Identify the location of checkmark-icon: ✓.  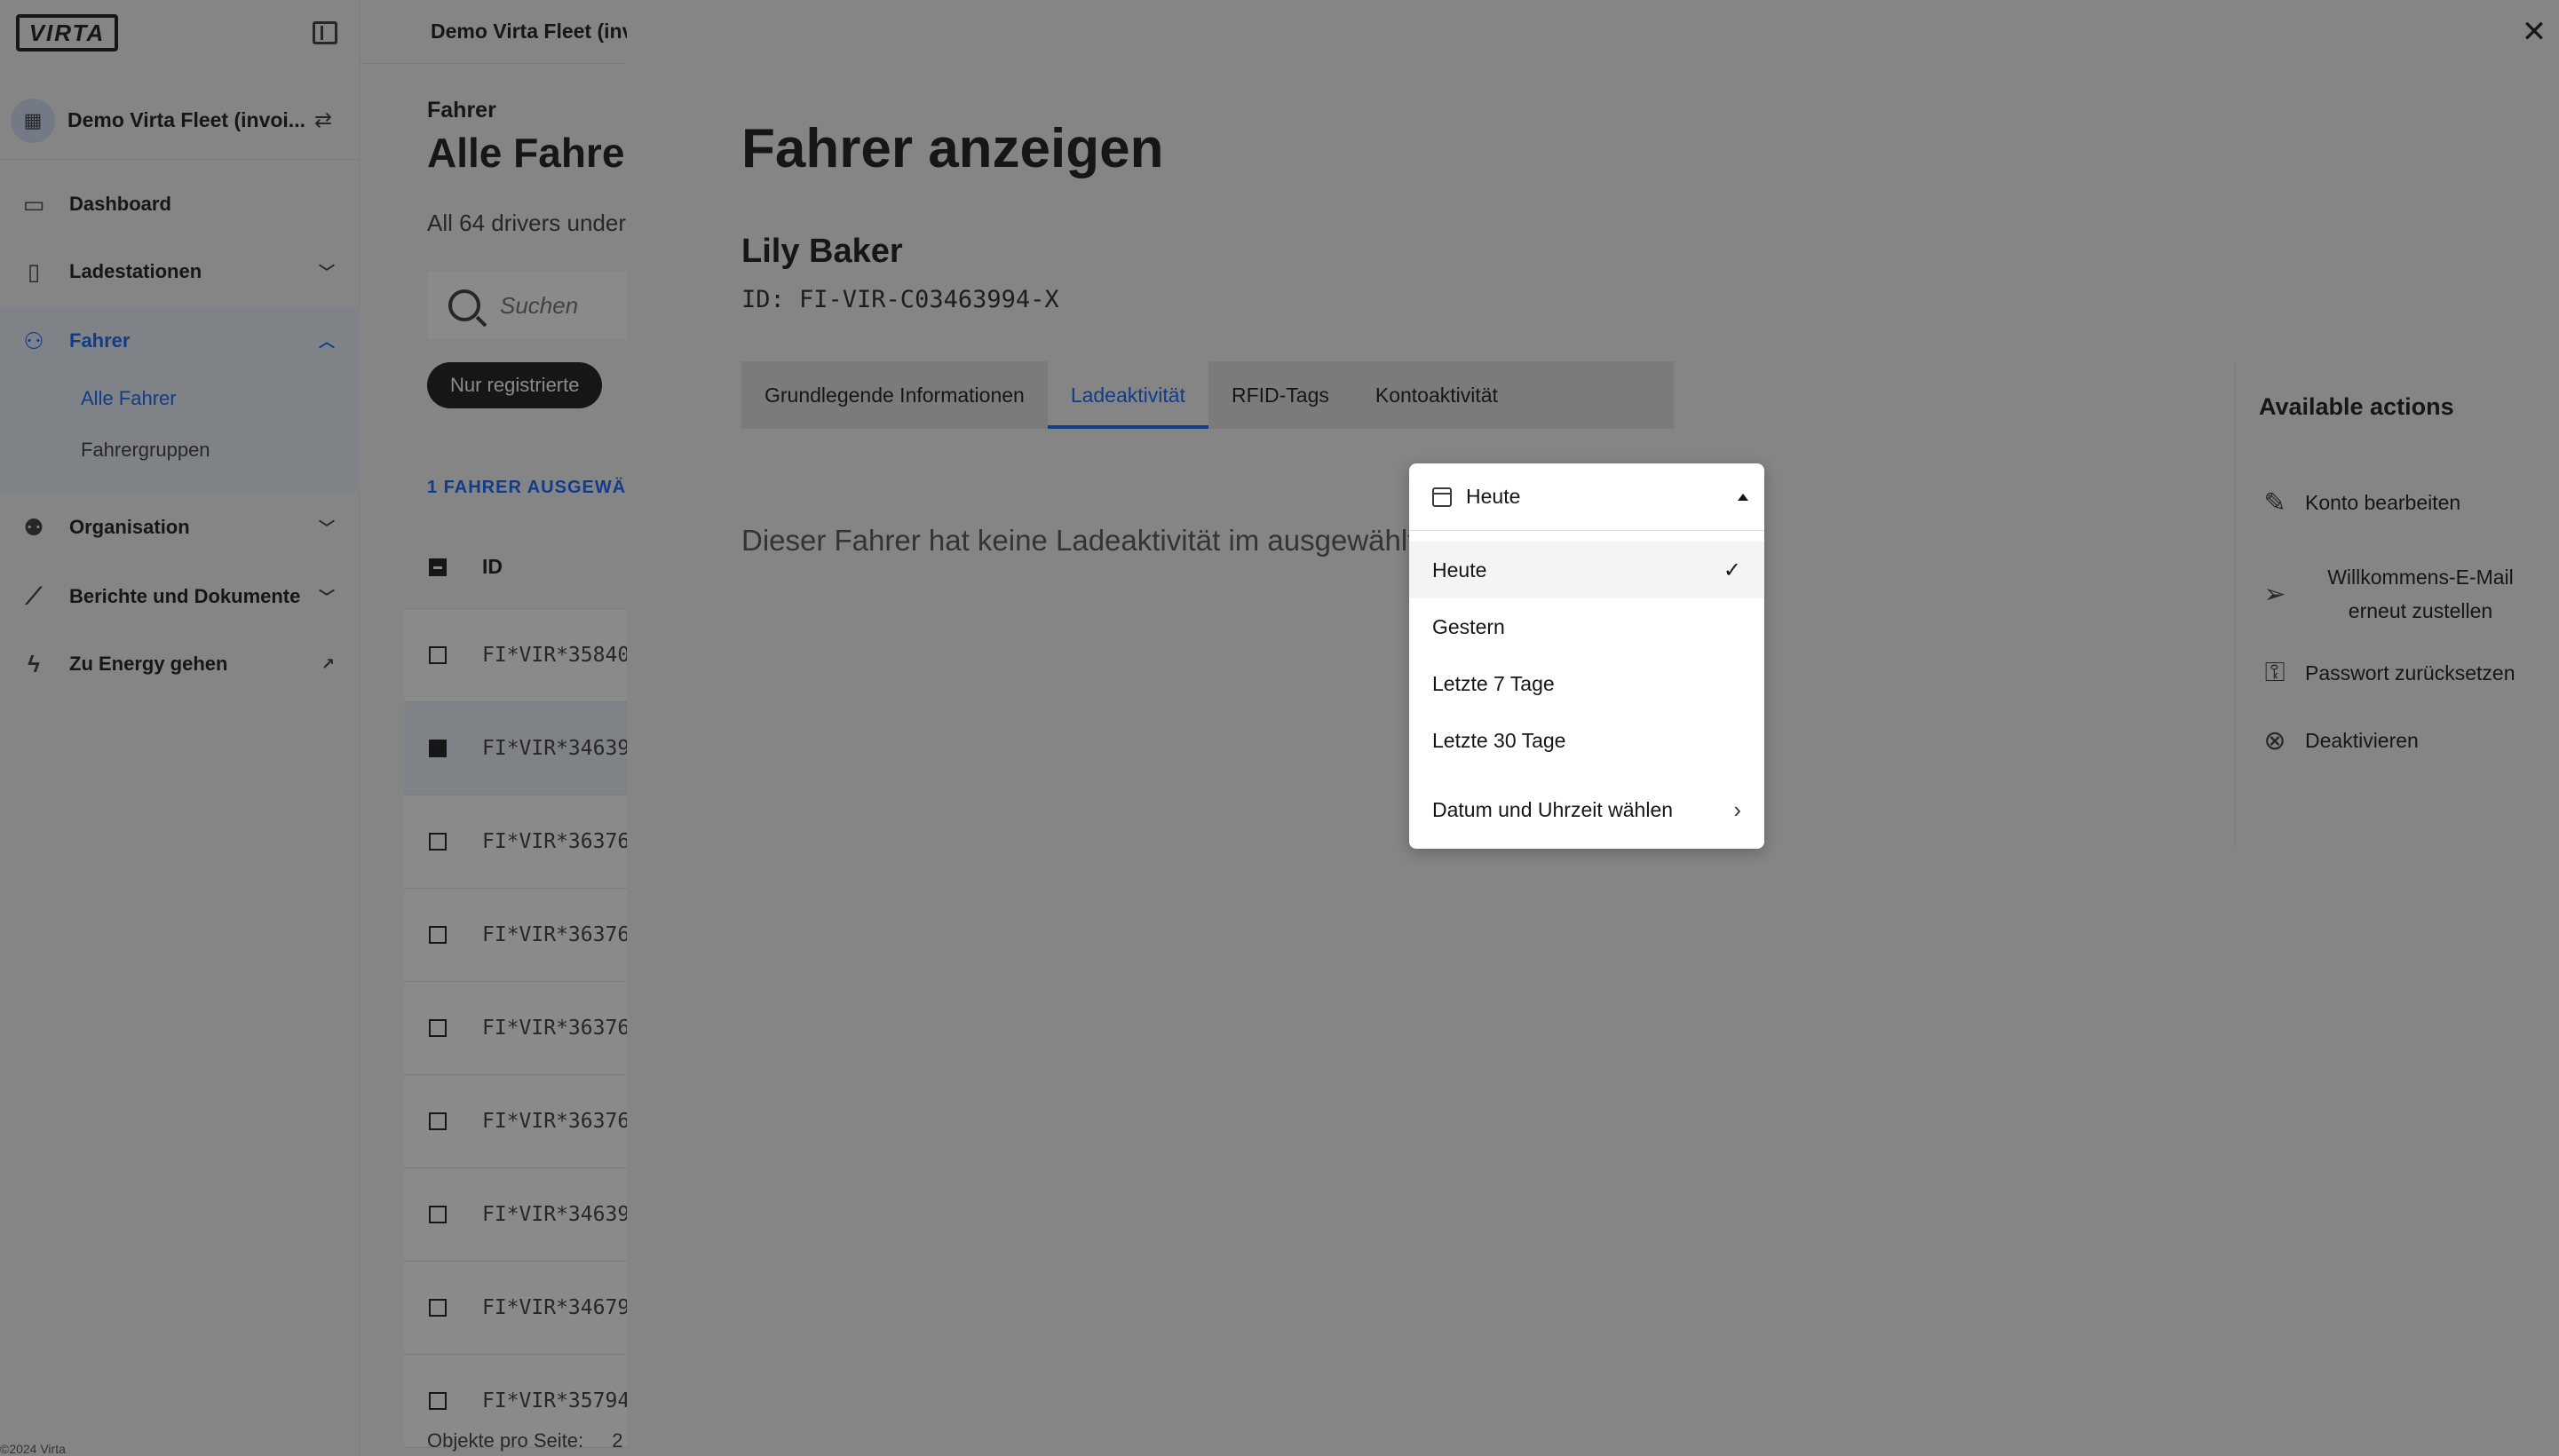
(1732, 570).